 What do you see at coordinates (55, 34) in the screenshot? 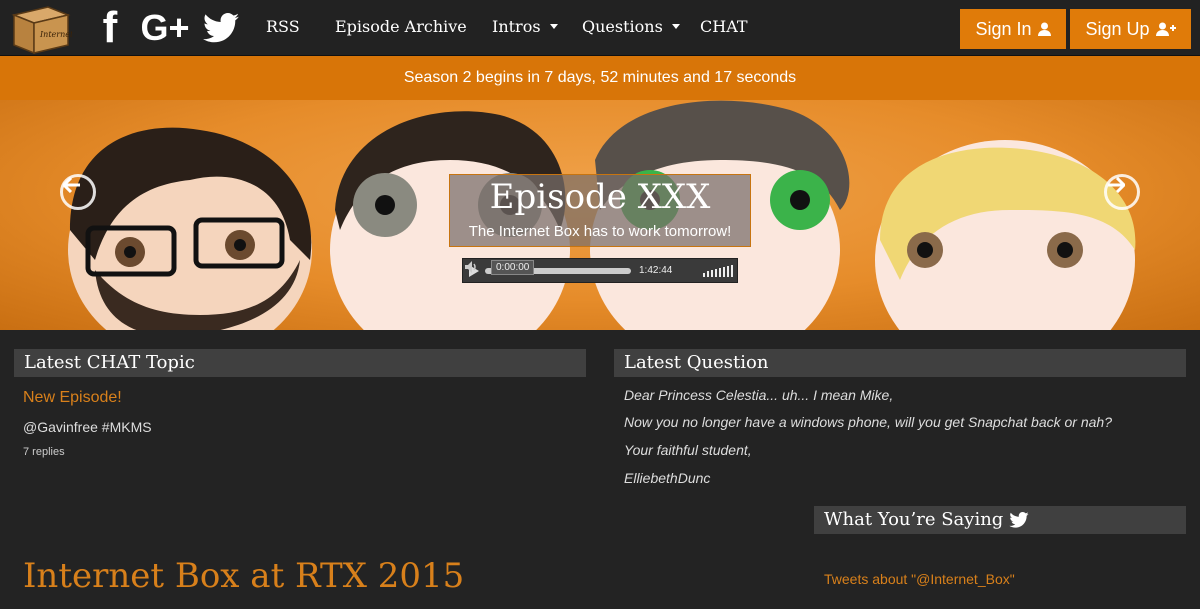
I see `svg-text: Internet` at bounding box center [55, 34].